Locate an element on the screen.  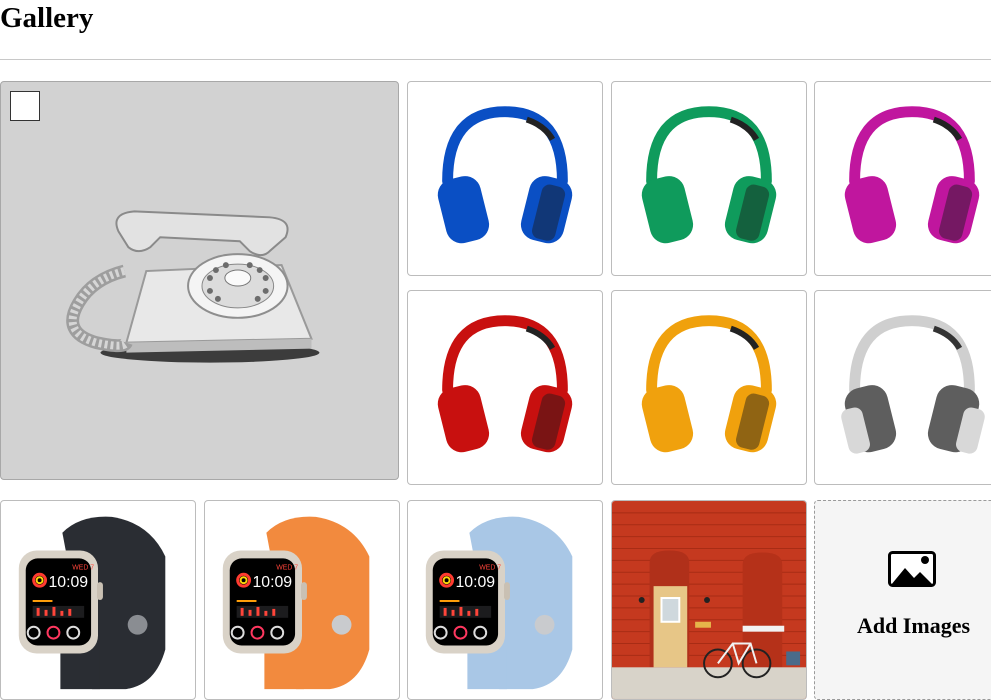
header-divider is located at coordinates (495, 59).